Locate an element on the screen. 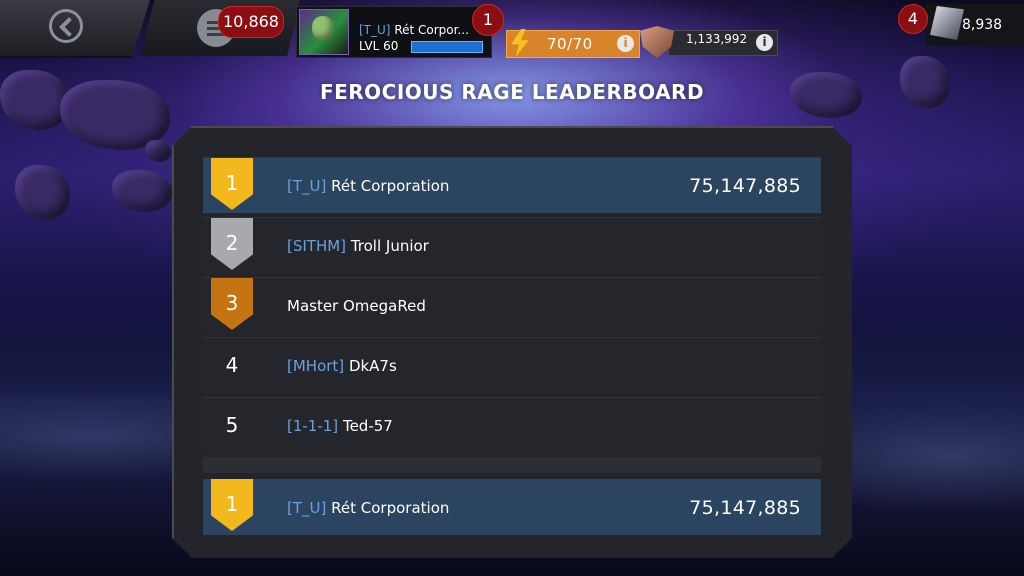  units-count-badge: 10,868 is located at coordinates (251, 22).